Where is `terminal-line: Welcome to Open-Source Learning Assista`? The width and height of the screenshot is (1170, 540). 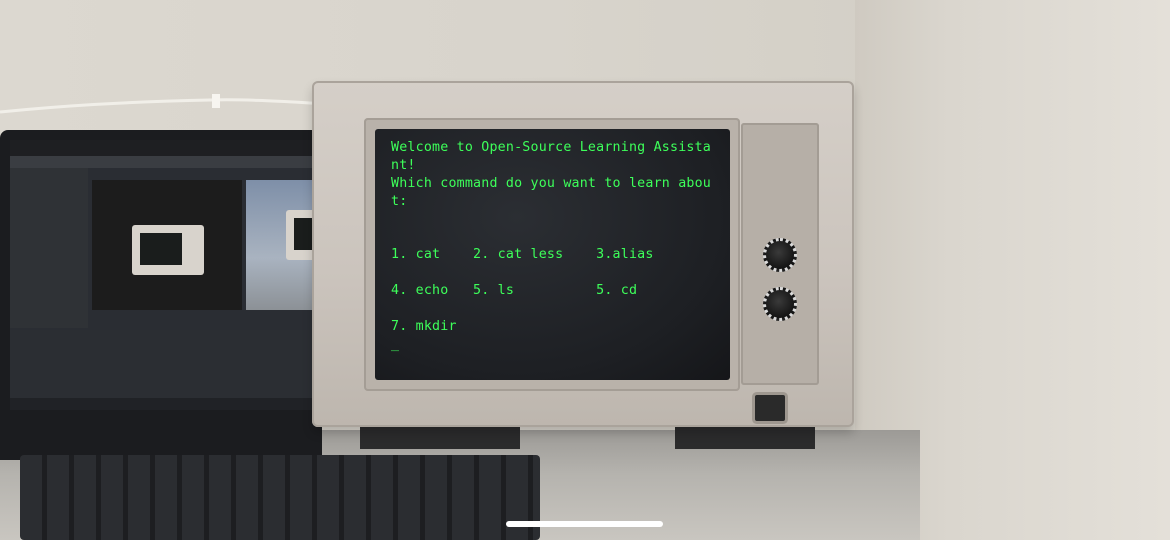 terminal-line: Welcome to Open-Source Learning Assista is located at coordinates (551, 147).